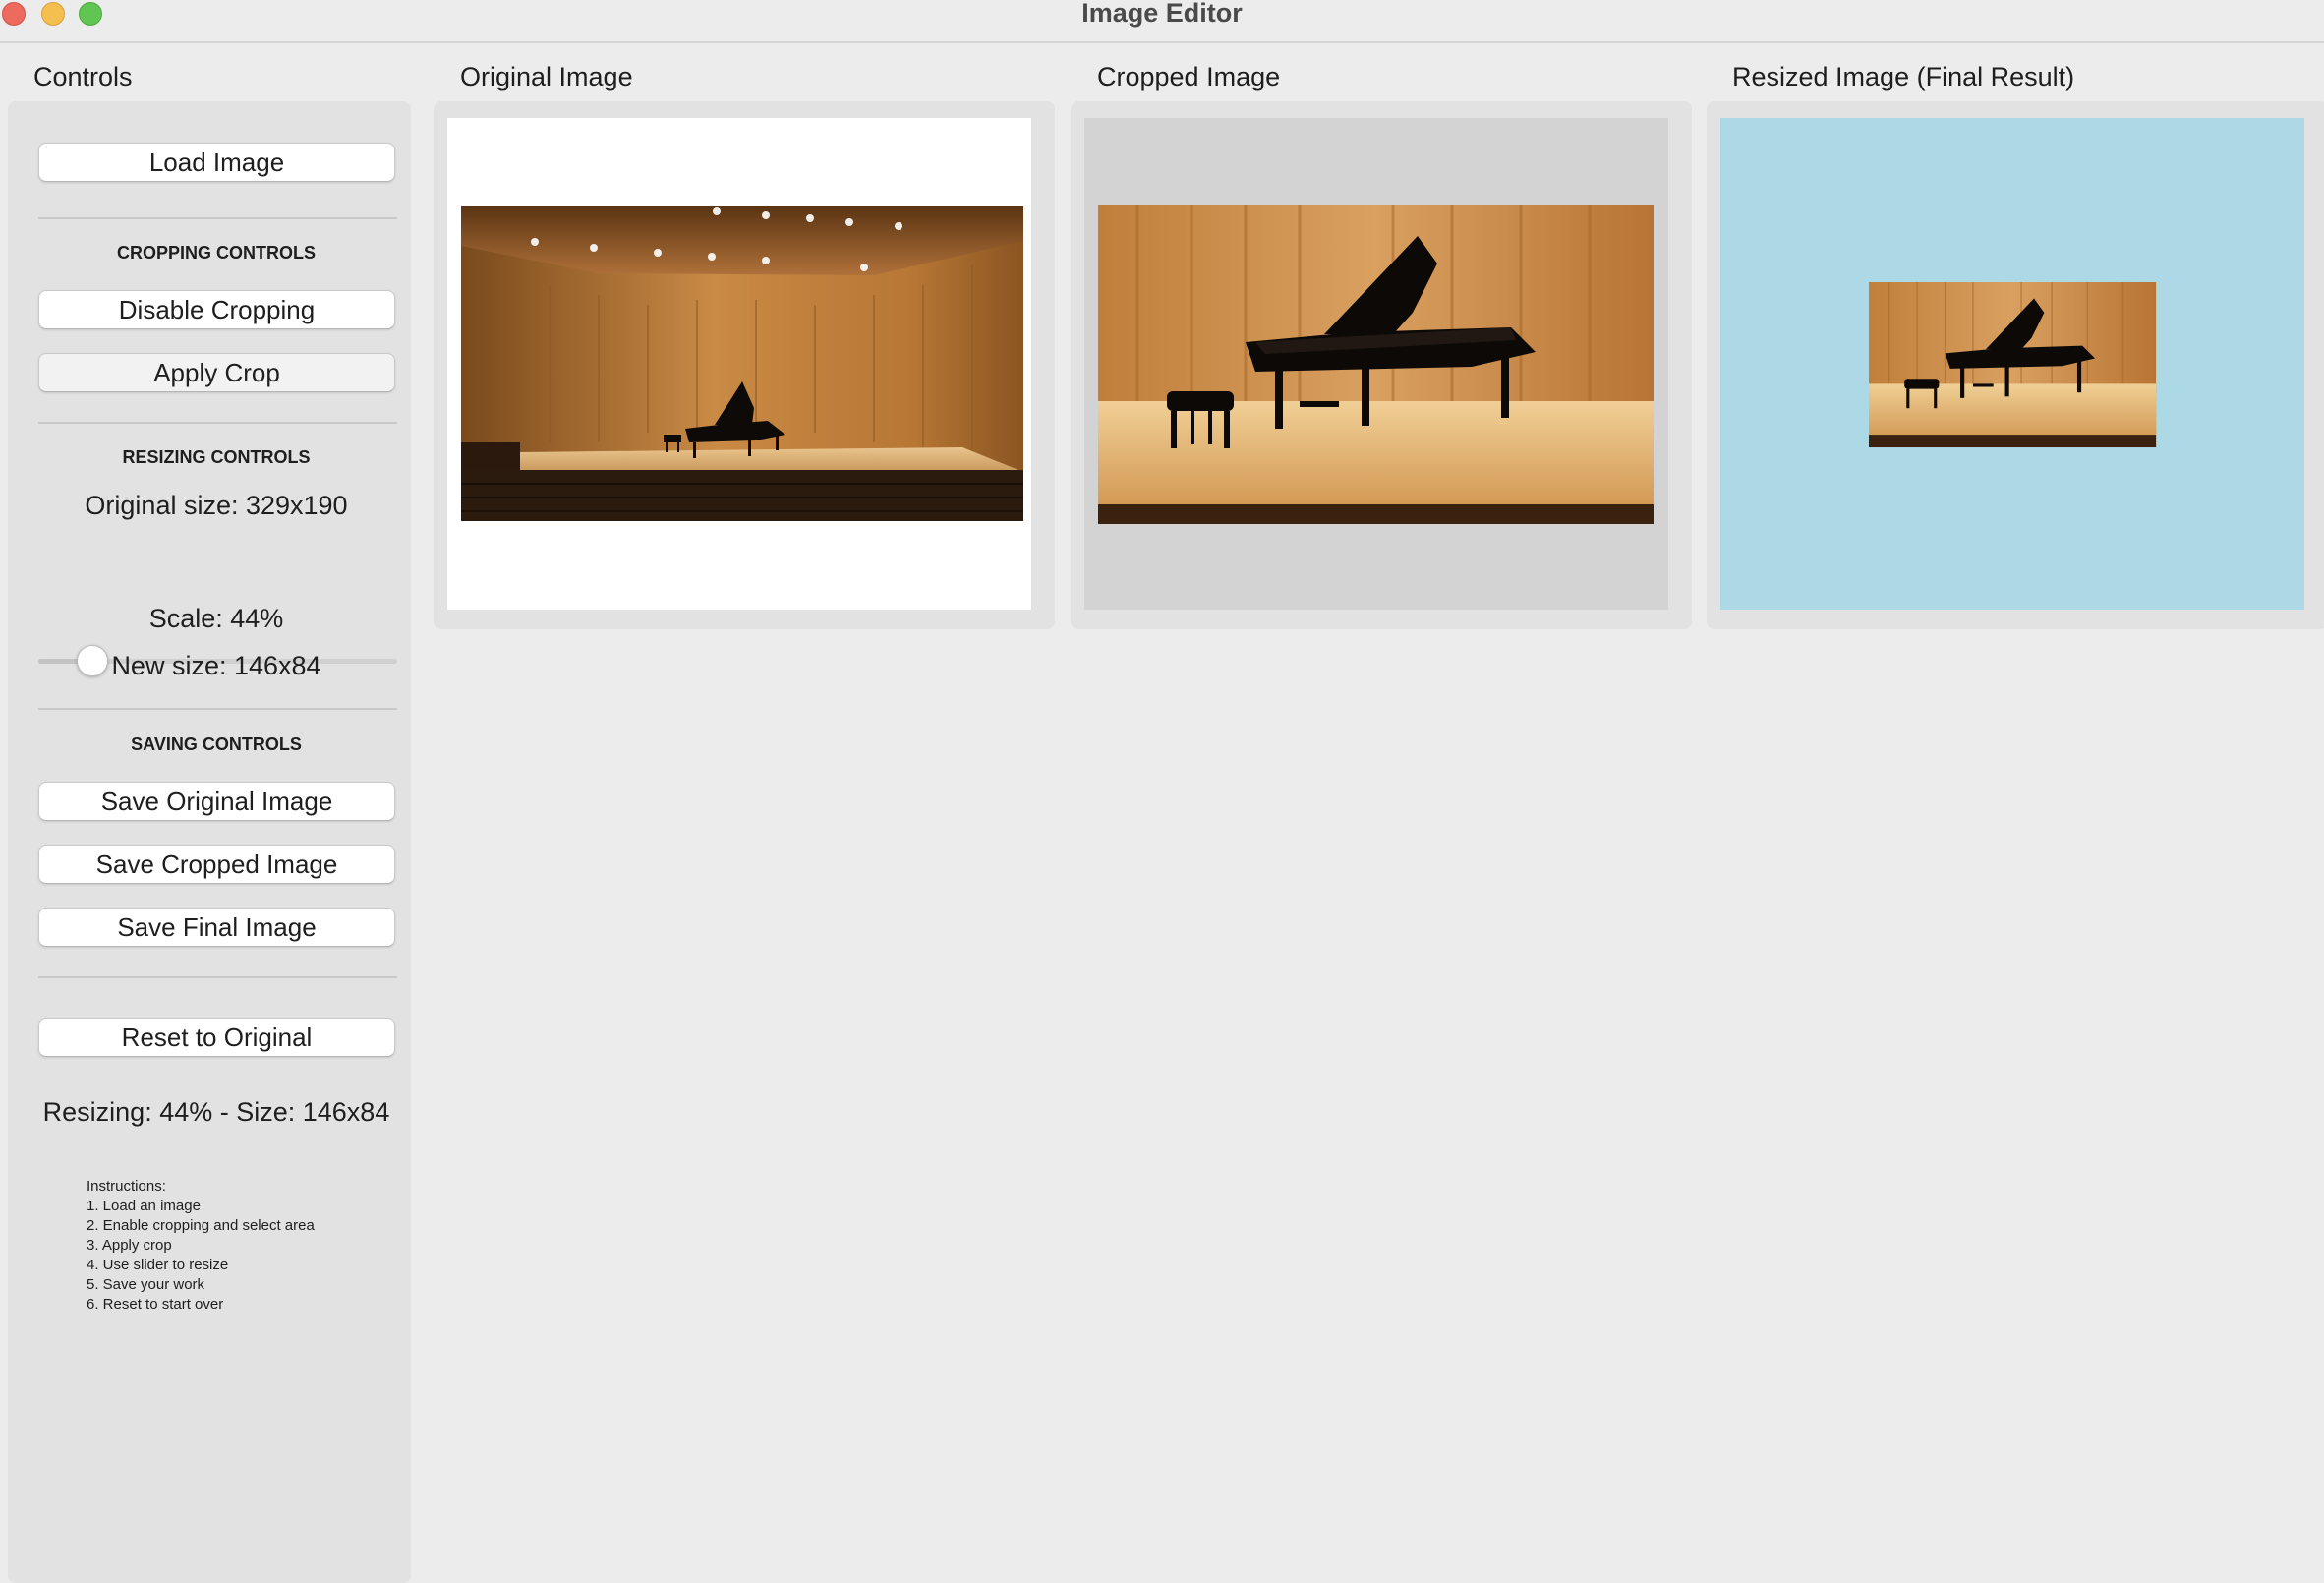  What do you see at coordinates (216, 927) in the screenshot?
I see `save-final-image-button: Save Final Image` at bounding box center [216, 927].